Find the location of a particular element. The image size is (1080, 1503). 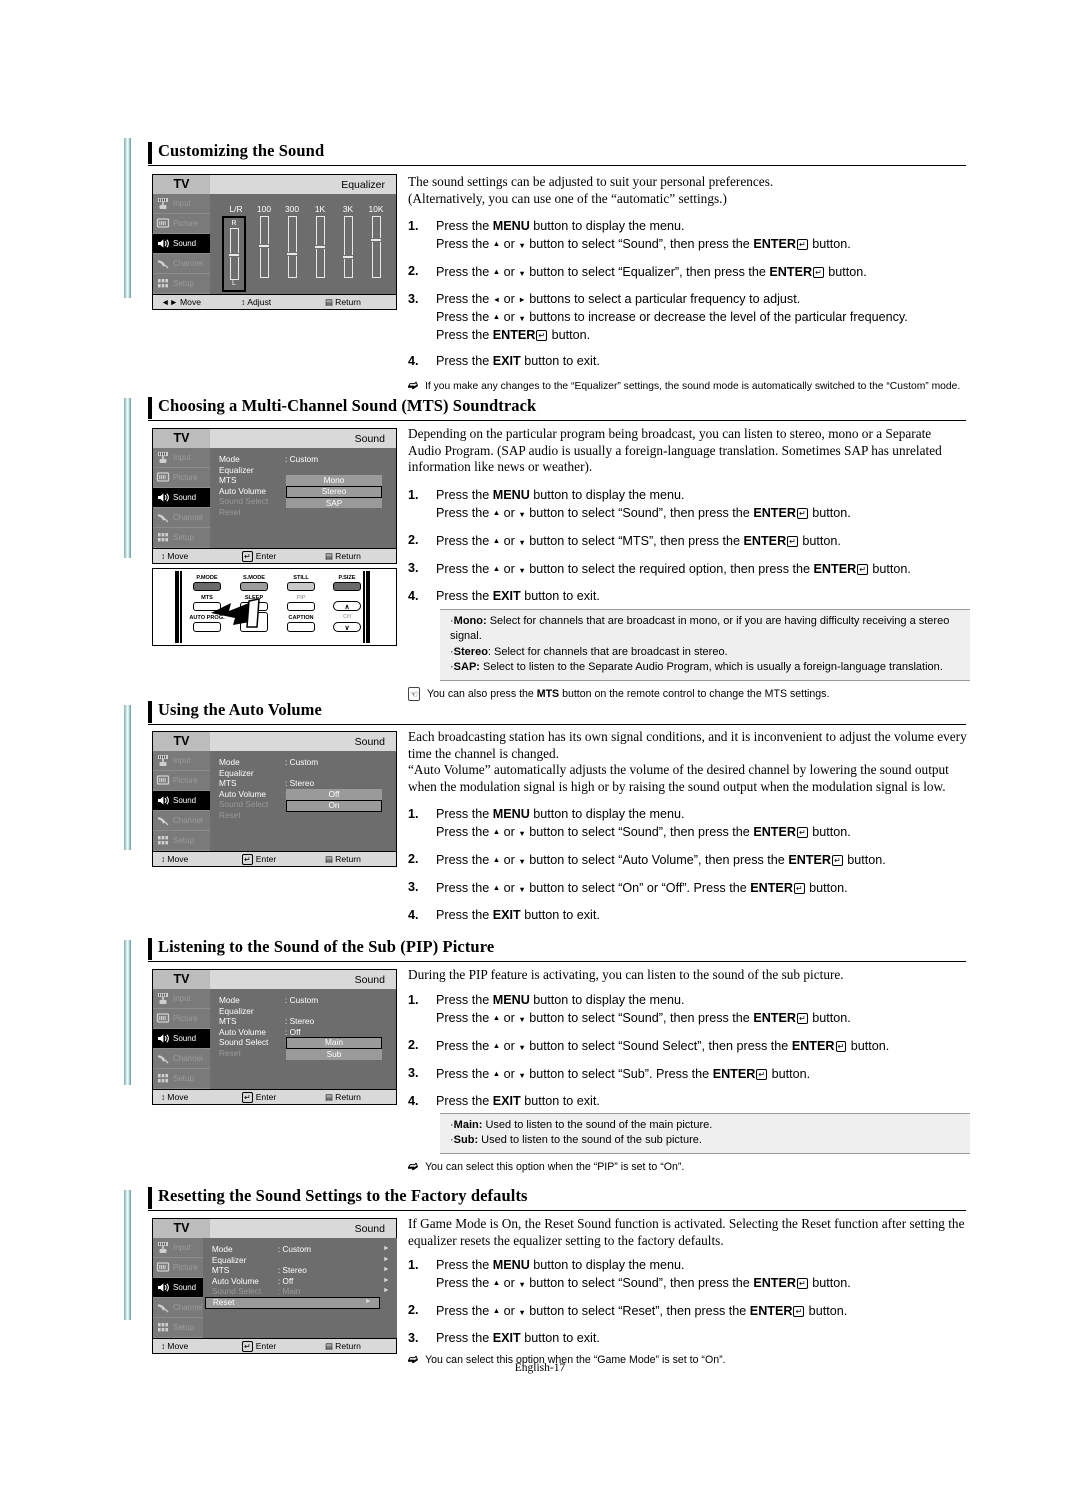

eq-thumb-10k is located at coordinates (376, 240).